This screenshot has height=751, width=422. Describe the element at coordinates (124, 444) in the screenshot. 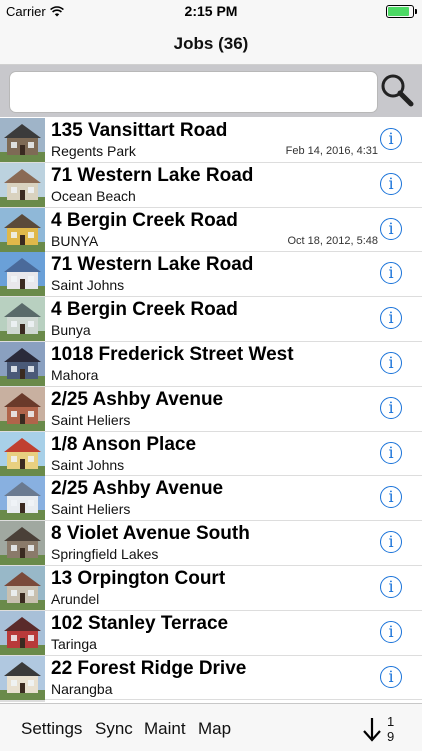

I see `job-address: 1/8 Anson Place` at that location.